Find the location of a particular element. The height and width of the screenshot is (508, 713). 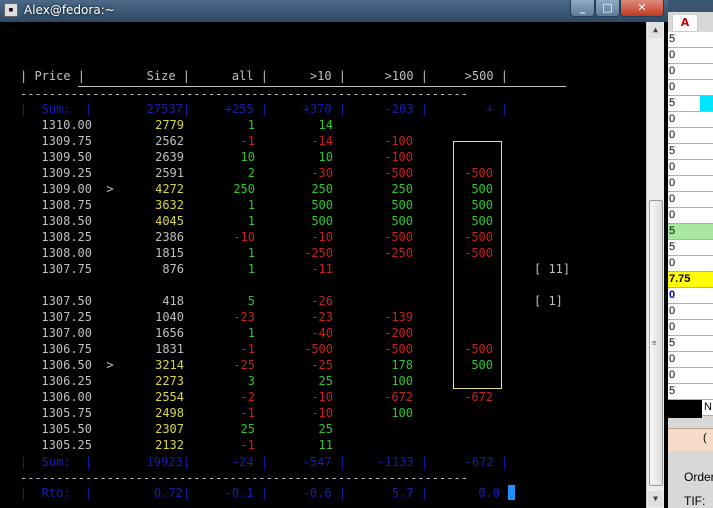

row-gt10: -25 is located at coordinates (322, 365).